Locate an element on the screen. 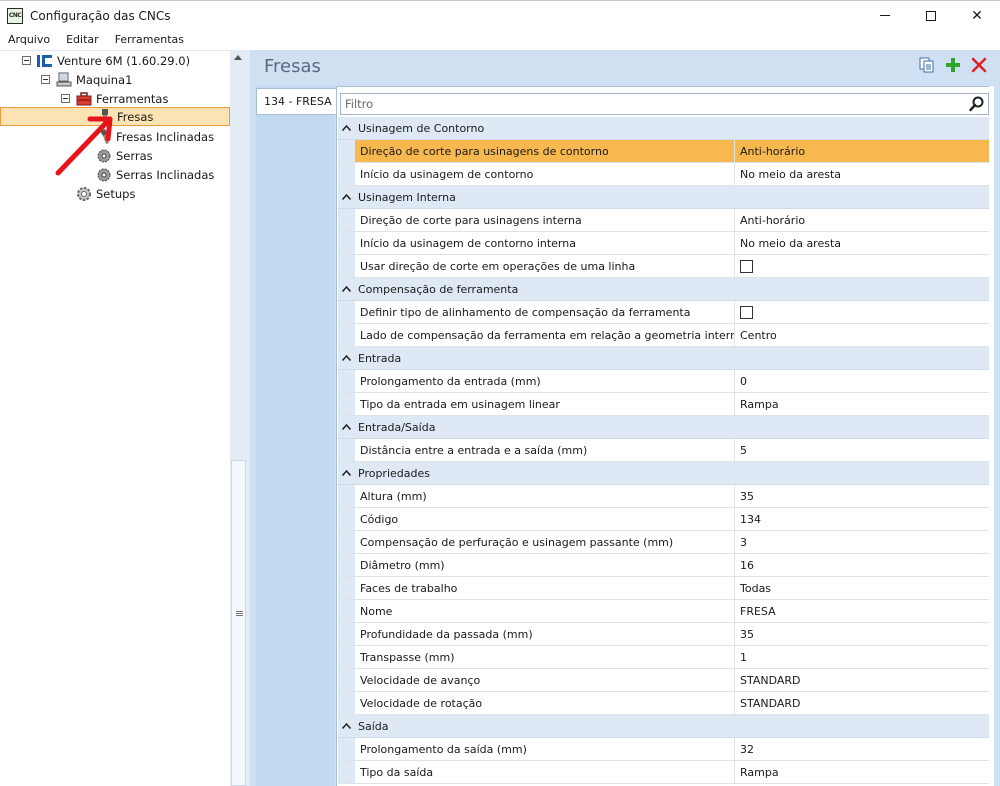 The image size is (1000, 786). property-name: Faces de trabalho is located at coordinates (545, 588).